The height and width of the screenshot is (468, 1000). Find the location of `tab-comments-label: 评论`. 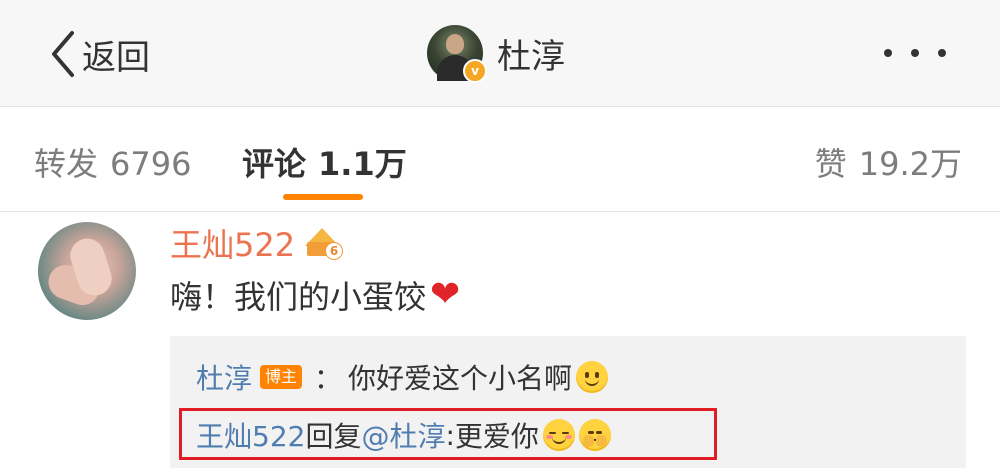

tab-comments-label: 评论 is located at coordinates (274, 164).